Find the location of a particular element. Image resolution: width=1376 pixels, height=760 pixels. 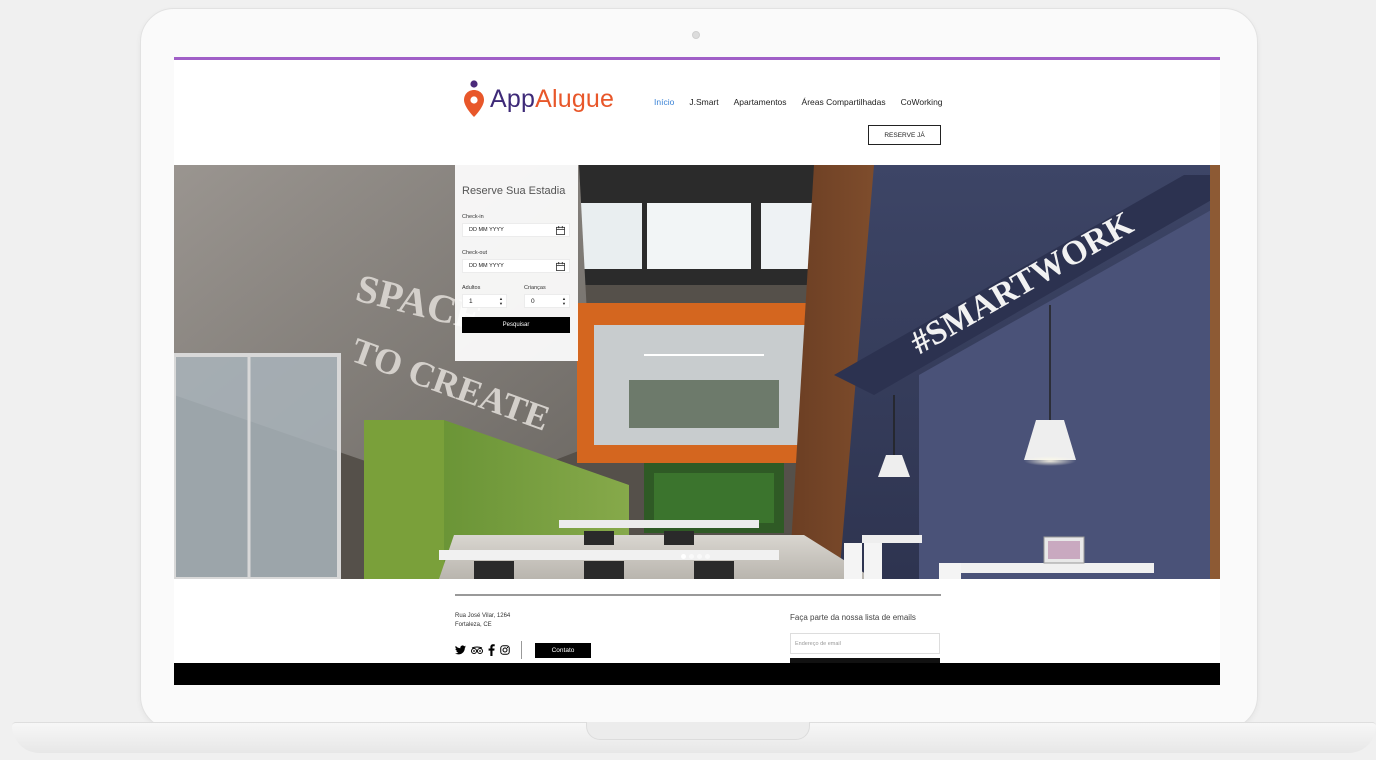

logo-text-app: App is located at coordinates (513, 98).